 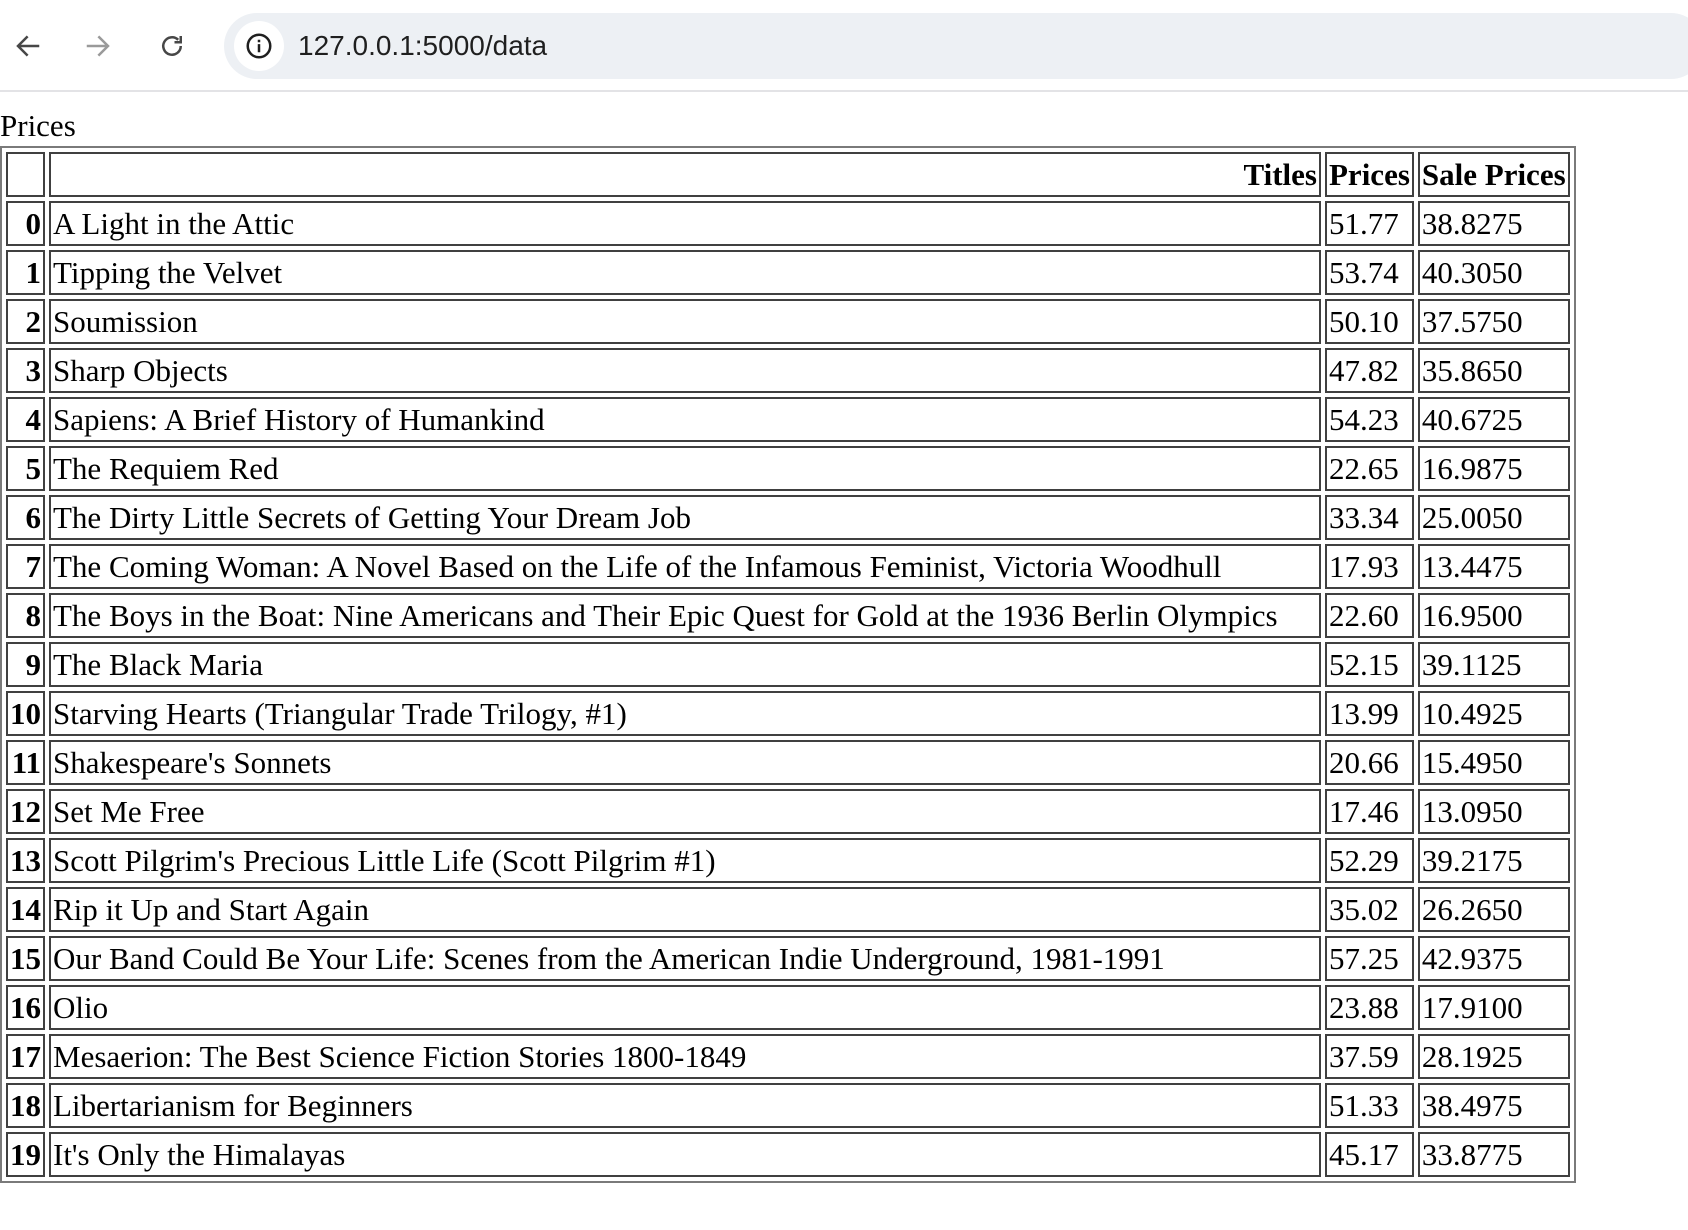 What do you see at coordinates (1493, 566) in the screenshot?
I see `sale-price-cell: 13.4475` at bounding box center [1493, 566].